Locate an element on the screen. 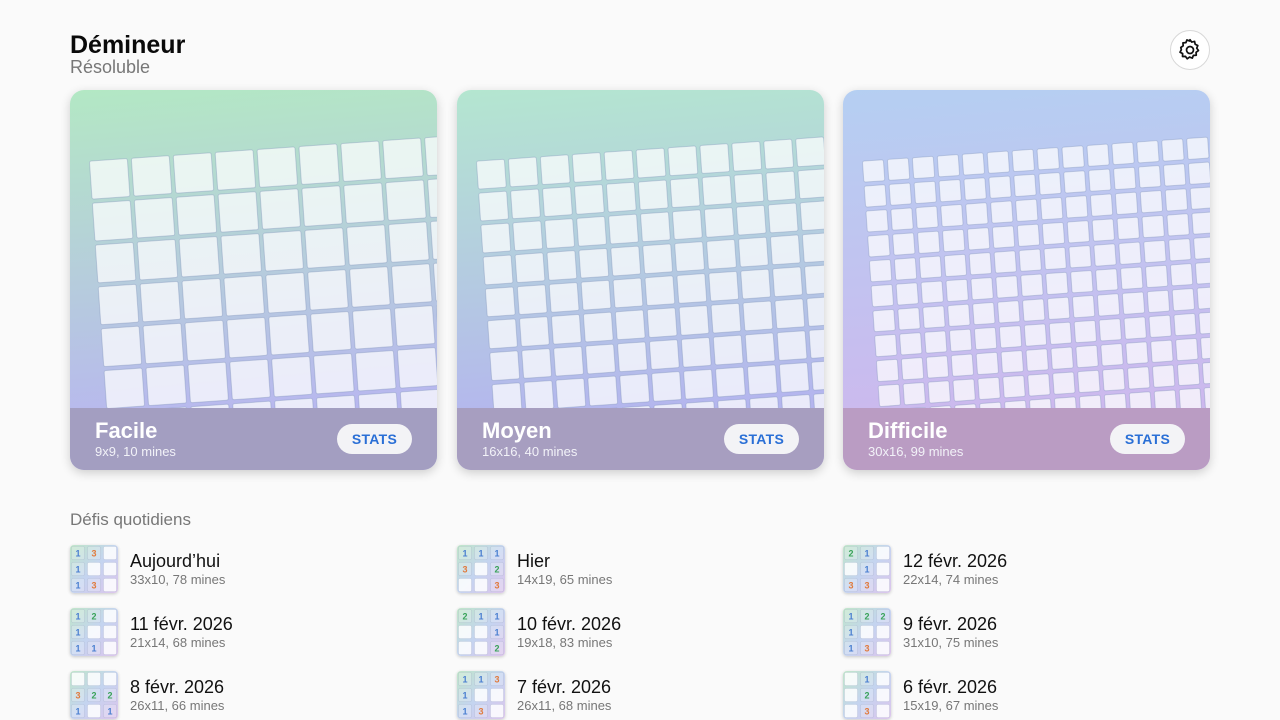 The image size is (1280, 720). daily-board-desc: 26x11, 66 mines is located at coordinates (177, 705).